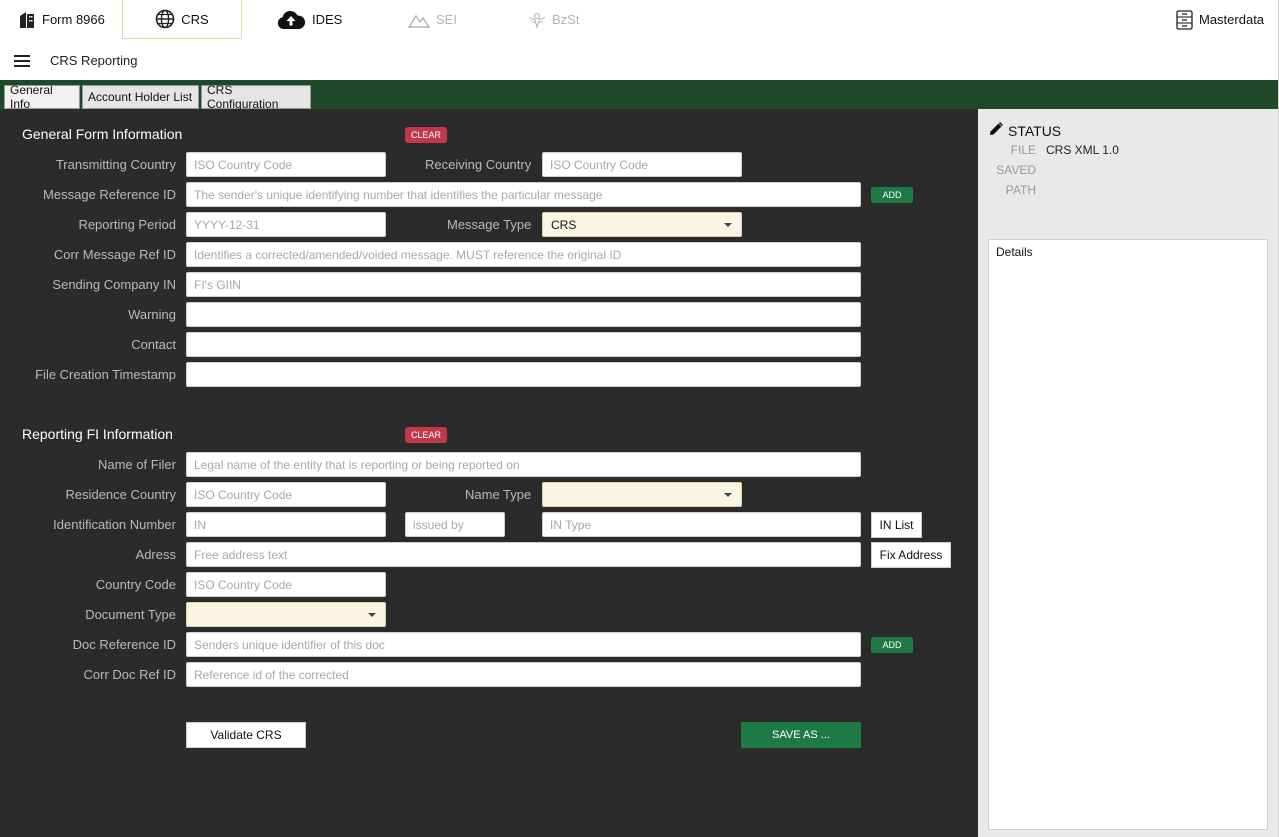 This screenshot has height=837, width=1279. Describe the element at coordinates (140, 97) in the screenshot. I see `tab-account-holder-list: Account Holder List` at that location.